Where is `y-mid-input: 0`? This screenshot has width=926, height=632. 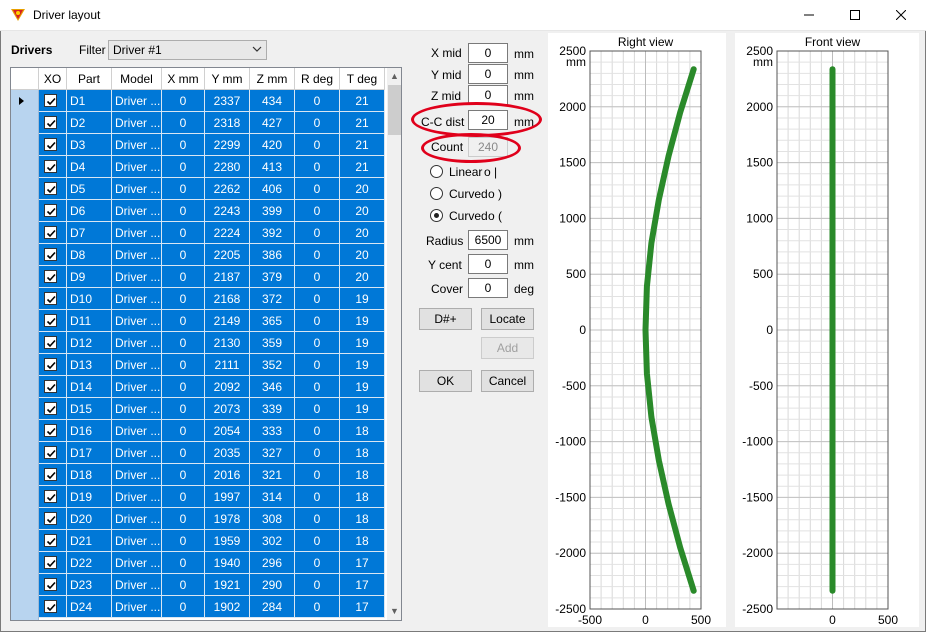
y-mid-input: 0 is located at coordinates (488, 74).